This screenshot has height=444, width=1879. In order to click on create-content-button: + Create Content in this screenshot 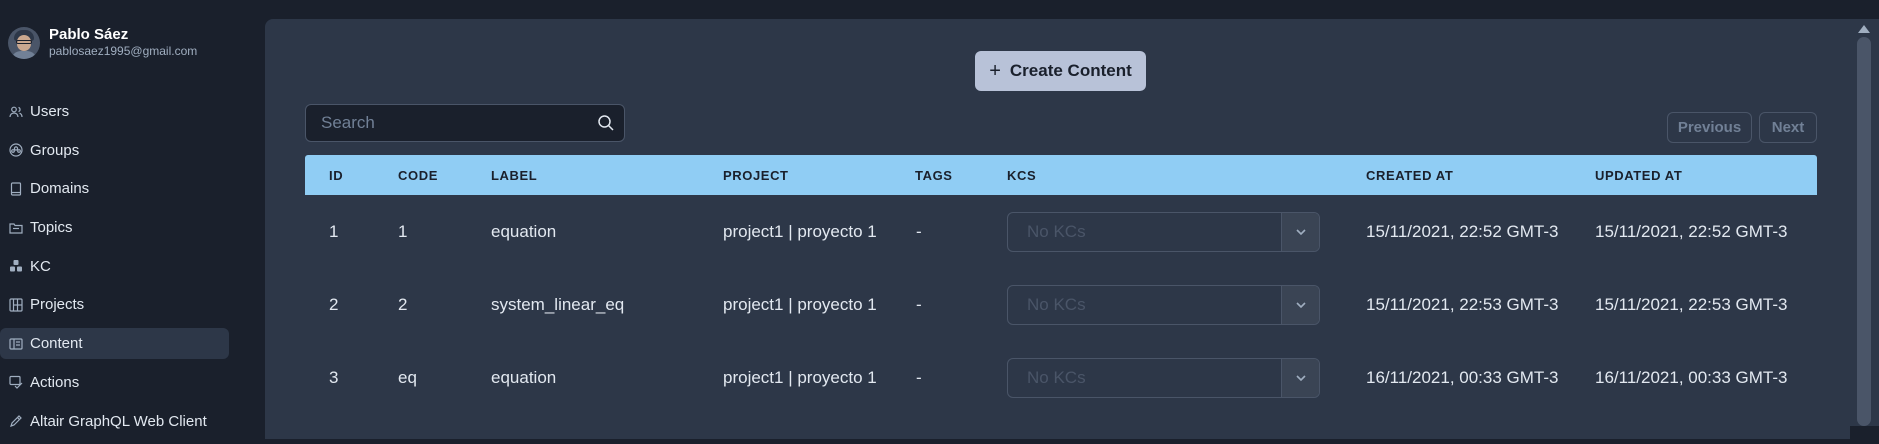, I will do `click(1060, 71)`.